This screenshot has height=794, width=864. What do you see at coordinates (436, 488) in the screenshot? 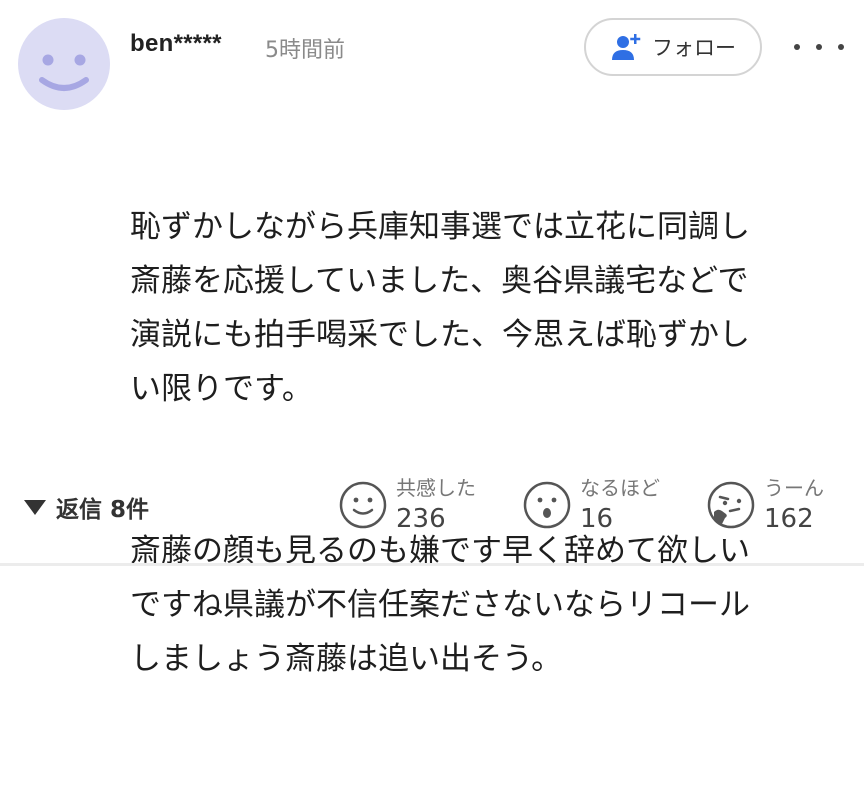
I see `reaction-label: 共感した` at bounding box center [436, 488].